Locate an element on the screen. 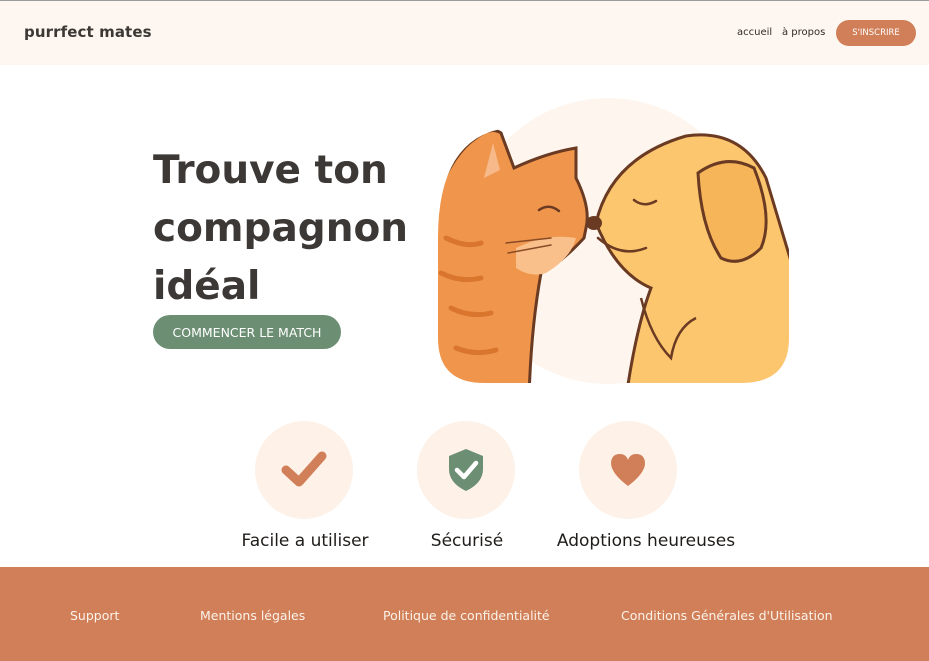 This screenshot has width=929, height=661. nav-link-home: accueil is located at coordinates (754, 32).